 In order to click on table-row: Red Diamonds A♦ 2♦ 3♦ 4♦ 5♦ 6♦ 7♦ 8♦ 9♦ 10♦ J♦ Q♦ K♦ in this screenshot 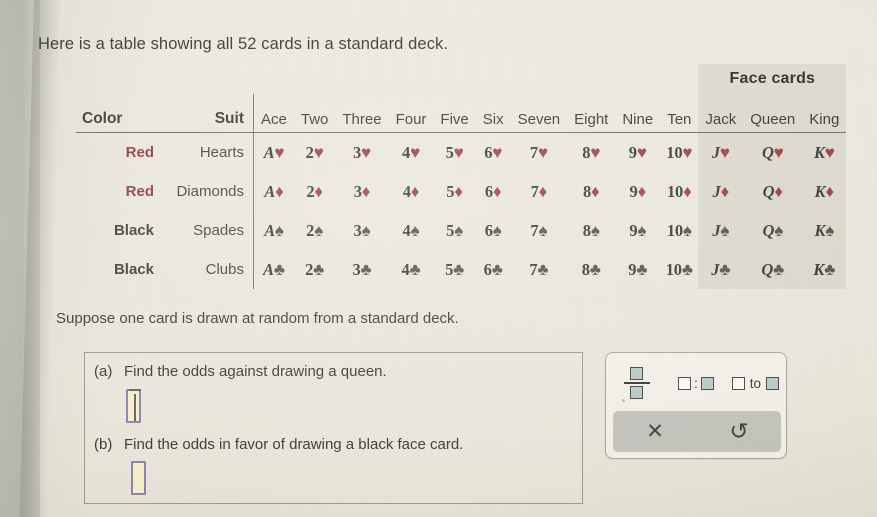, I will do `click(461, 191)`.